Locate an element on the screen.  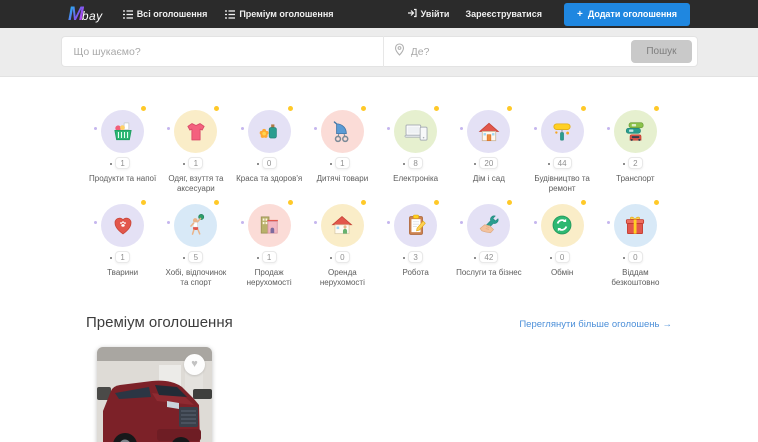
add-listing-label: Додати оголошення is located at coordinates (632, 14).